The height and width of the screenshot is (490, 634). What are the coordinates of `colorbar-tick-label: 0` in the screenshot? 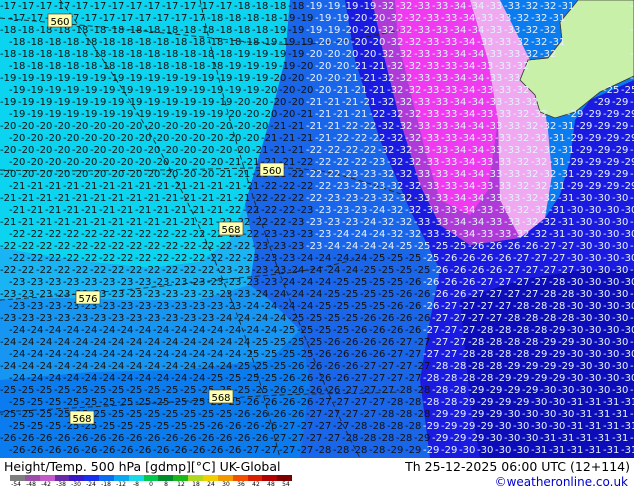 It's located at (151, 484).